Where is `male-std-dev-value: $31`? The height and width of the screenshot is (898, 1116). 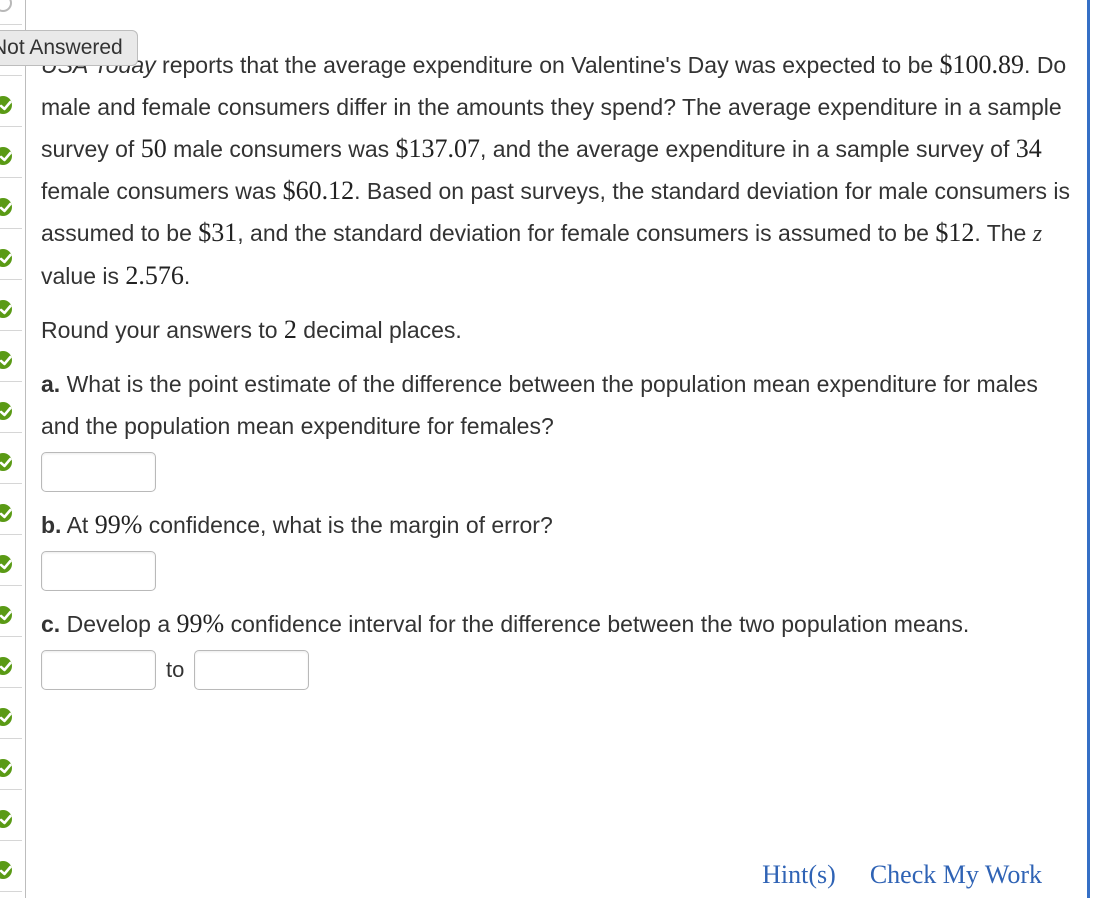
male-std-dev-value: $31 is located at coordinates (218, 232).